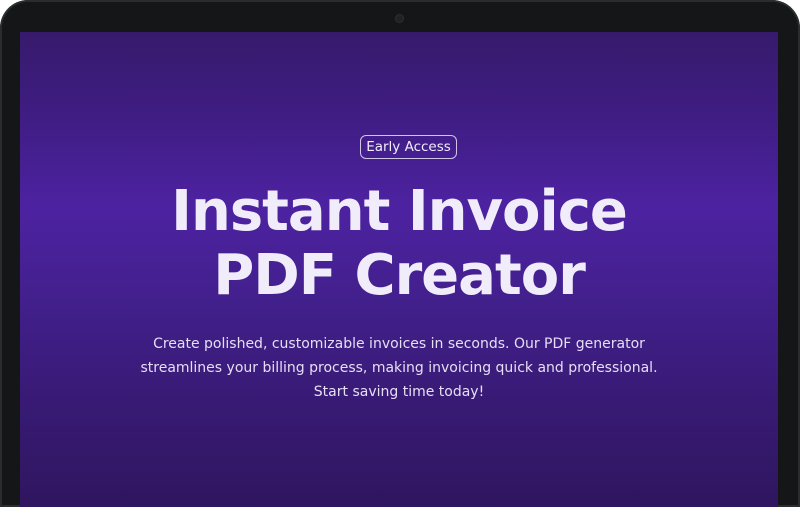 This screenshot has width=800, height=507. I want to click on hero-title-line-2: PDF Creator, so click(399, 275).